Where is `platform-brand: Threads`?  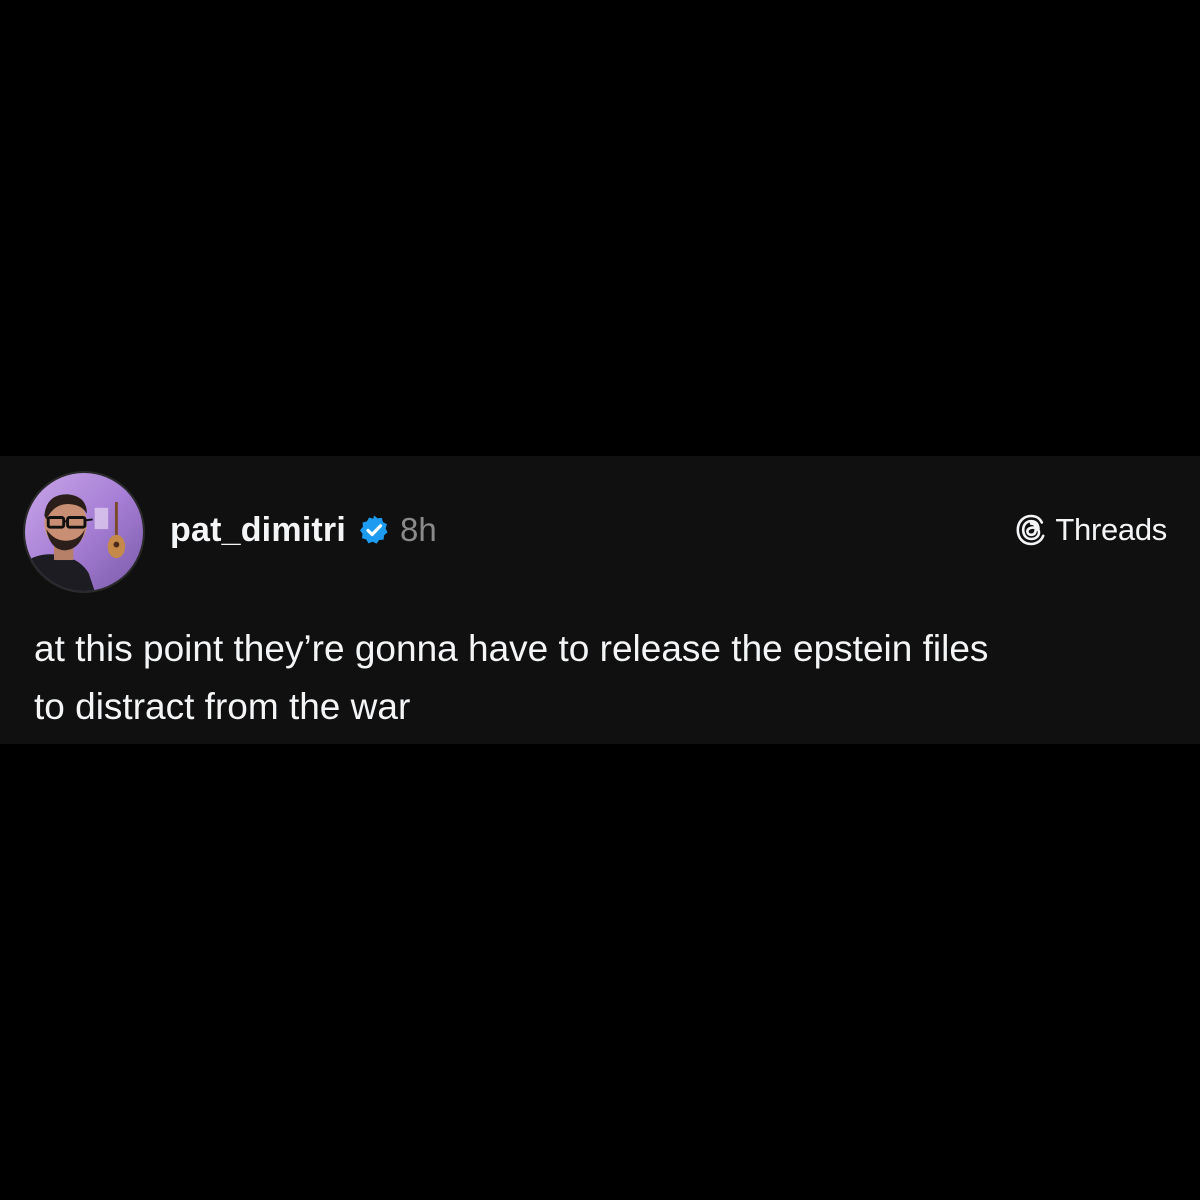 platform-brand: Threads is located at coordinates (1090, 530).